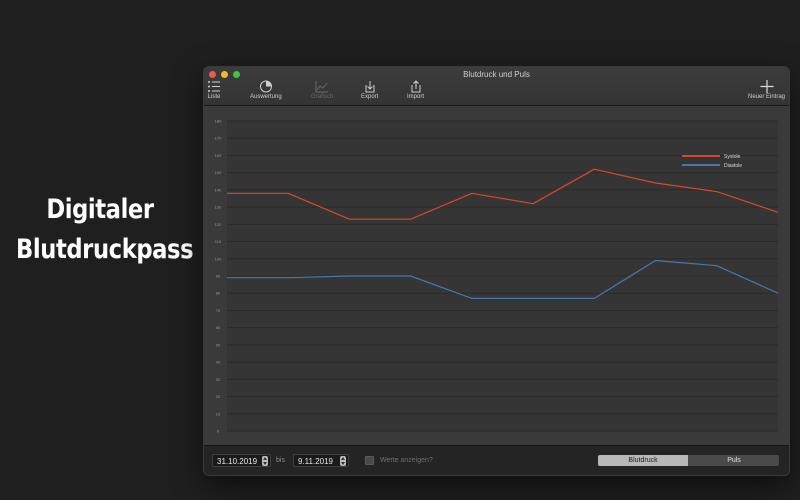 The width and height of the screenshot is (800, 500). Describe the element at coordinates (218, 207) in the screenshot. I see `y-tick-label-13: 130` at that location.